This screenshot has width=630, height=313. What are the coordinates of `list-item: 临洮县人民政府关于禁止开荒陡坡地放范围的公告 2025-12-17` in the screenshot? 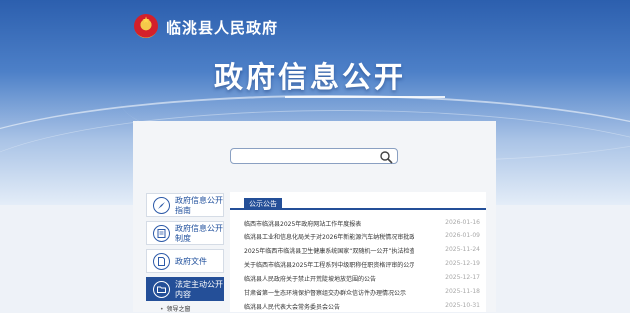 It's located at (362, 278).